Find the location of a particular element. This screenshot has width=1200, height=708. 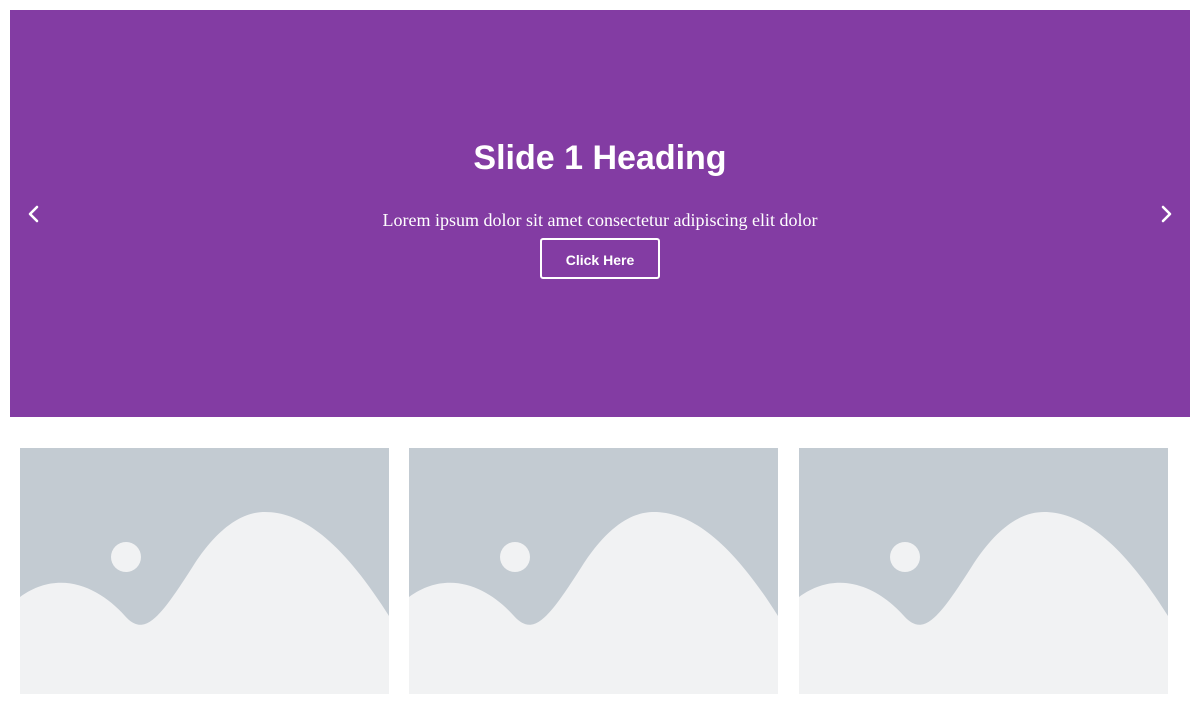

slider-next-button is located at coordinates (1166, 214).